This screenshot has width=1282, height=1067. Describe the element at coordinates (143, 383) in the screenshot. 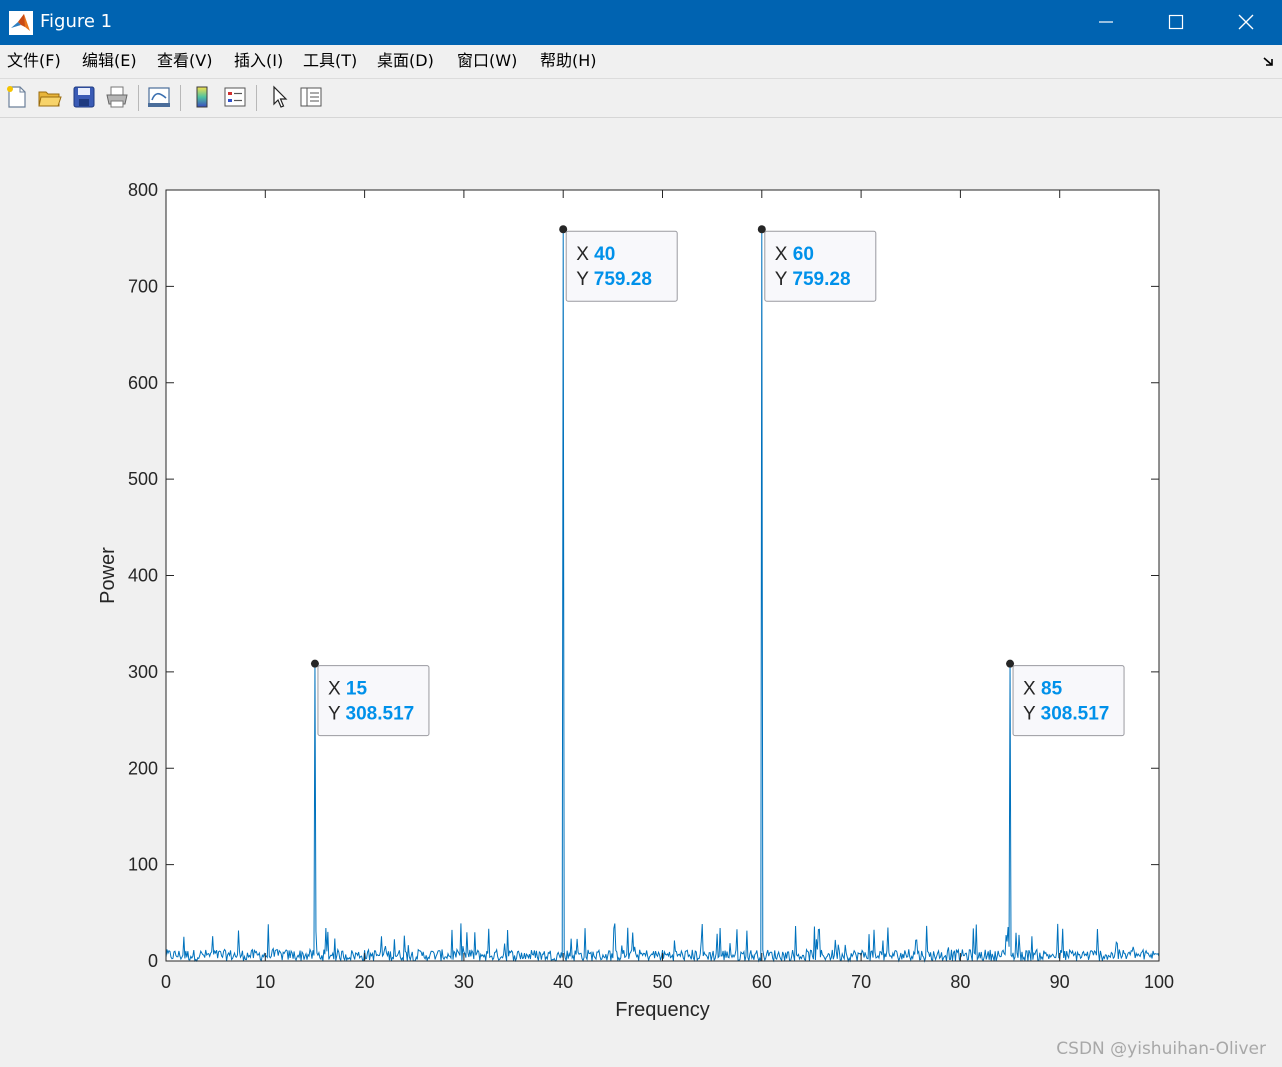

I see `y-tick-label: 600` at that location.